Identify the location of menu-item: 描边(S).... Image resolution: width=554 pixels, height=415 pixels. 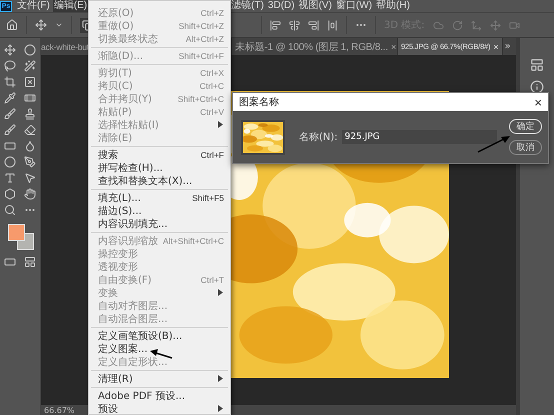
(159, 210).